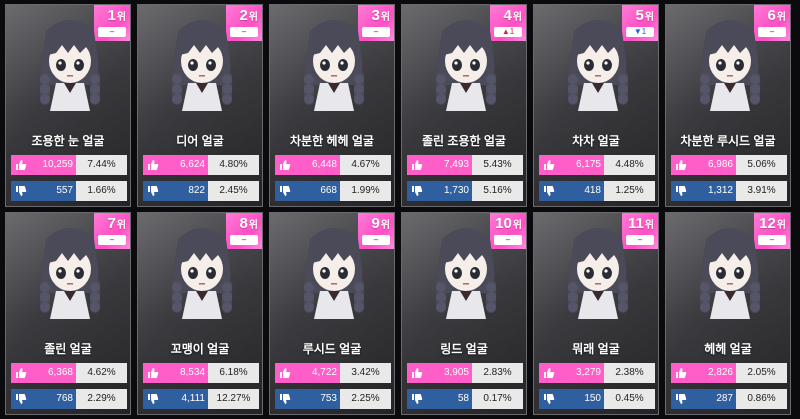  What do you see at coordinates (728, 313) in the screenshot?
I see `face-card: 12위 – 헤헤 얼굴 2,826 2.05% 287 0.86%` at bounding box center [728, 313].